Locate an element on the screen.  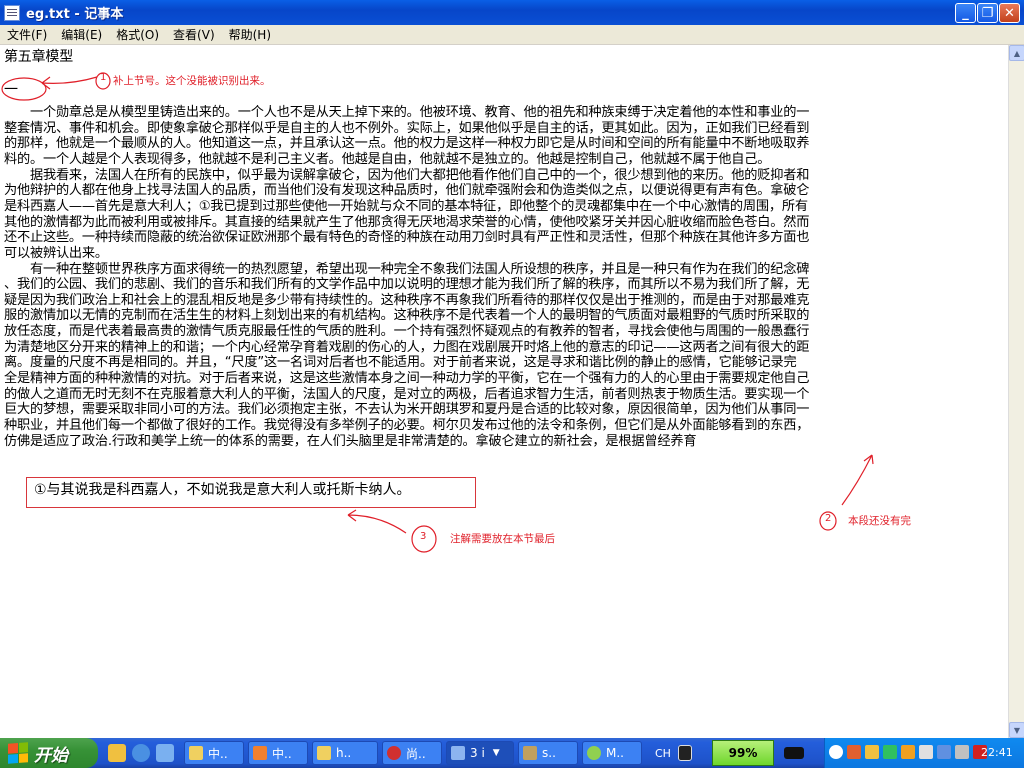
quicklaunch-app-icon is located at coordinates (117, 753).